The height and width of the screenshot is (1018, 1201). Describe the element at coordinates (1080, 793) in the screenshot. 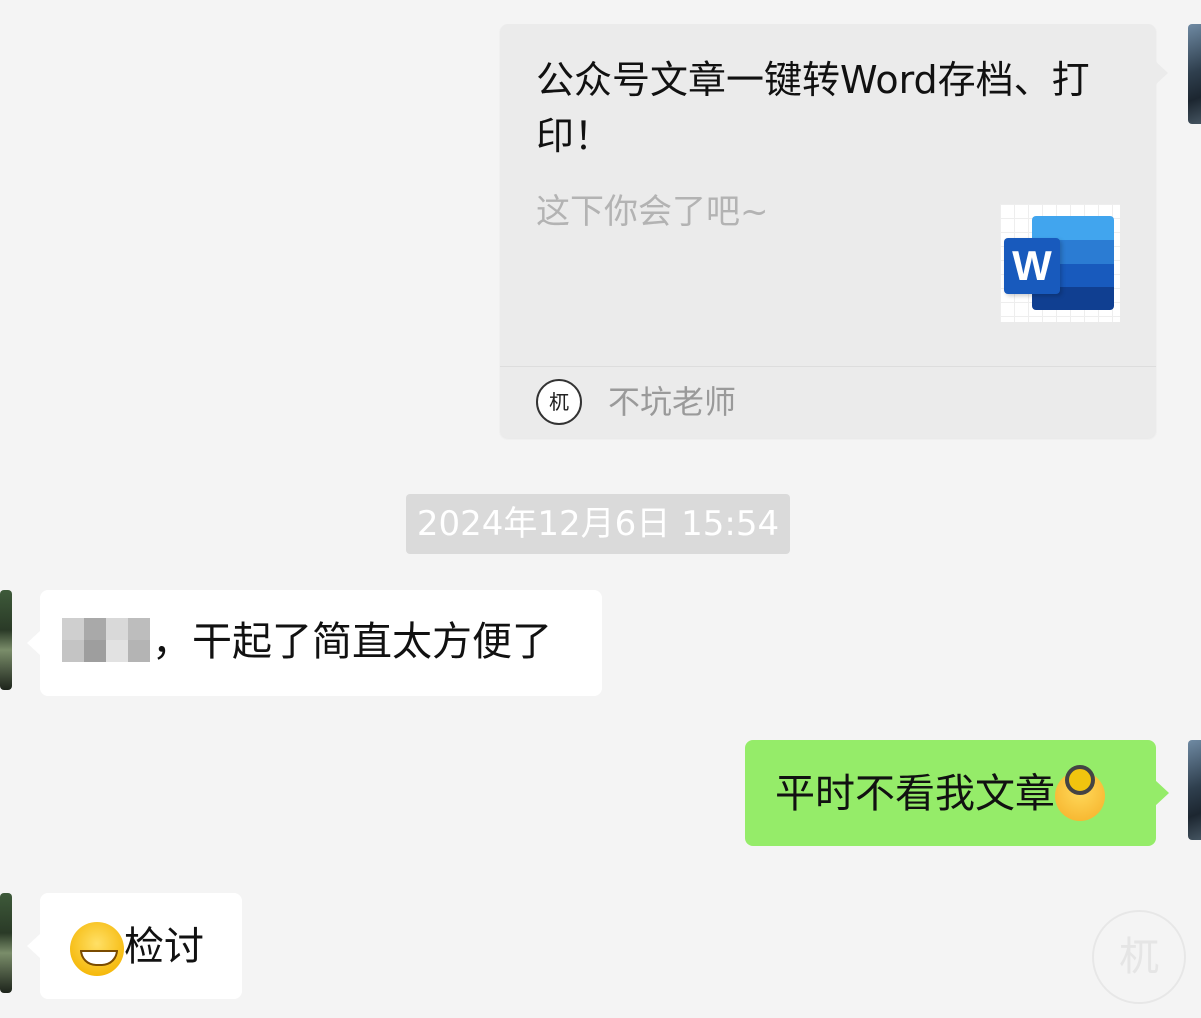

I see `covered-eyes-emoji-icon` at that location.